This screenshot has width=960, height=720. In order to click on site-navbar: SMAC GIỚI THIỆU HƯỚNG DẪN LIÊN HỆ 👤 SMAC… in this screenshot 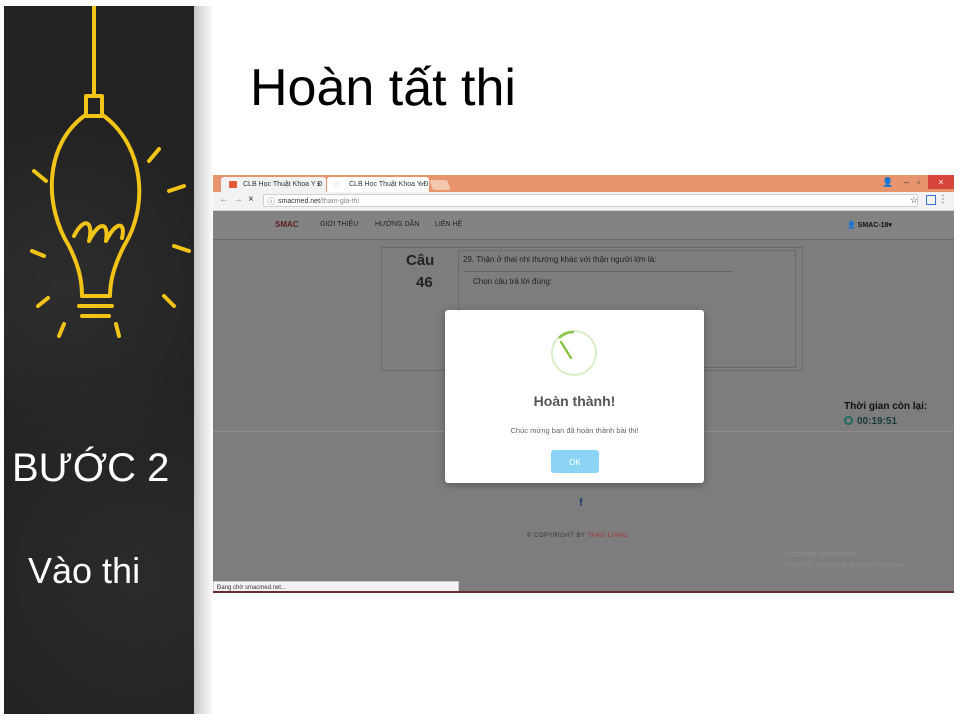, I will do `click(583, 225)`.